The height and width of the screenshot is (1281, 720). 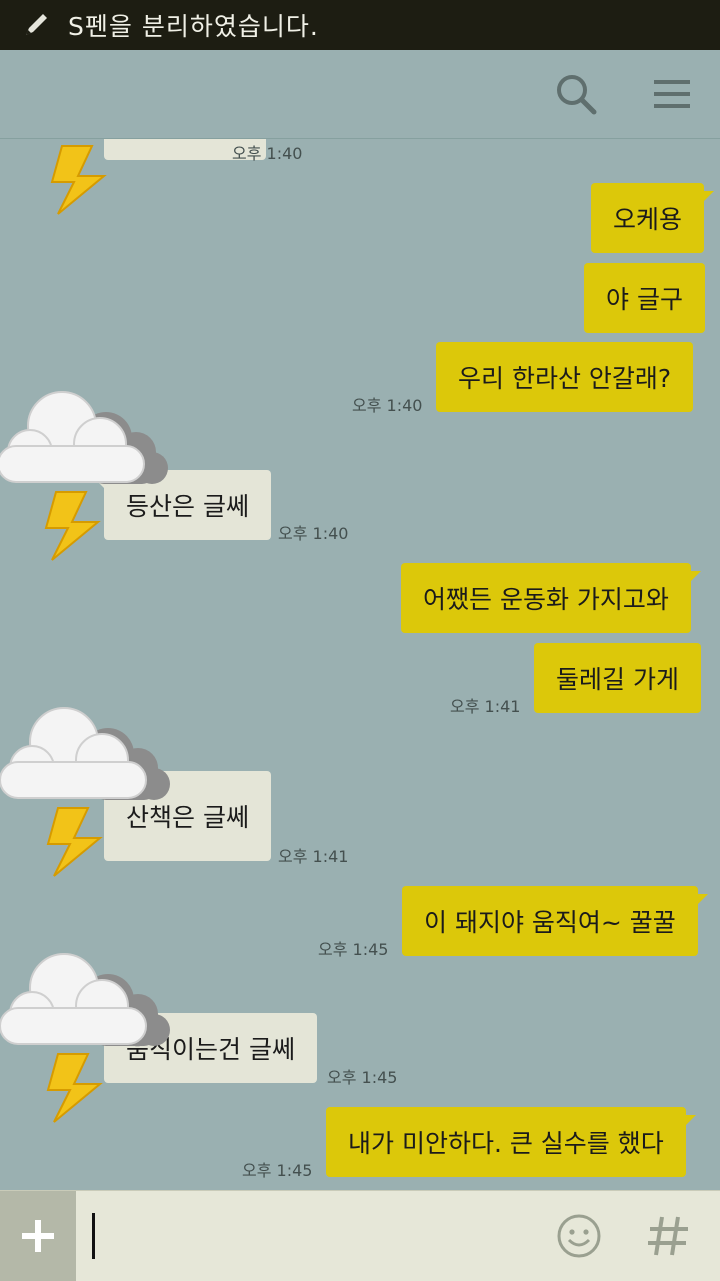 I want to click on message-text: 움직이는건 글쎄, so click(x=210, y=1049).